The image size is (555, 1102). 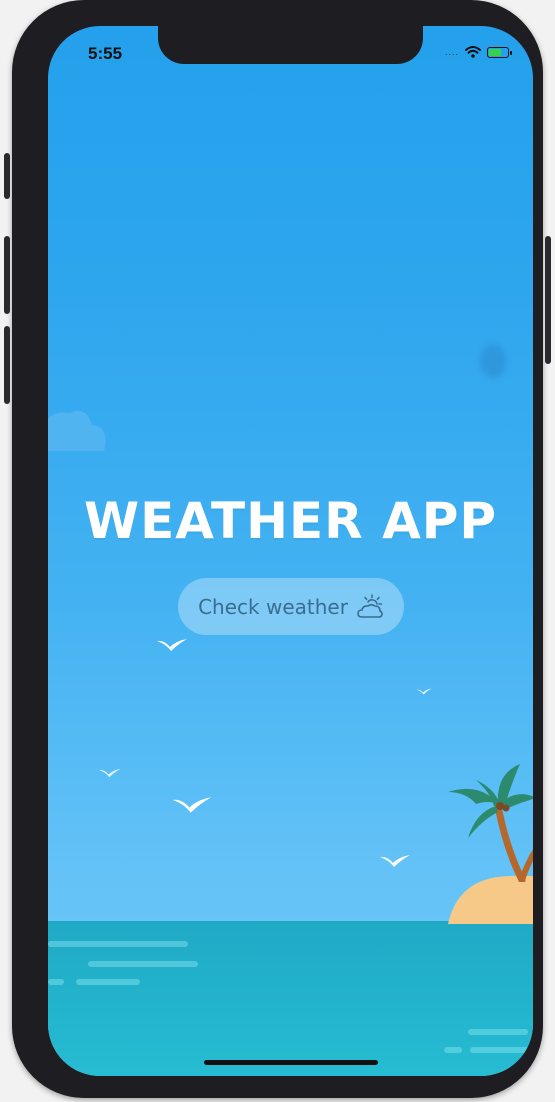 What do you see at coordinates (7, 176) in the screenshot?
I see `silent-switch` at bounding box center [7, 176].